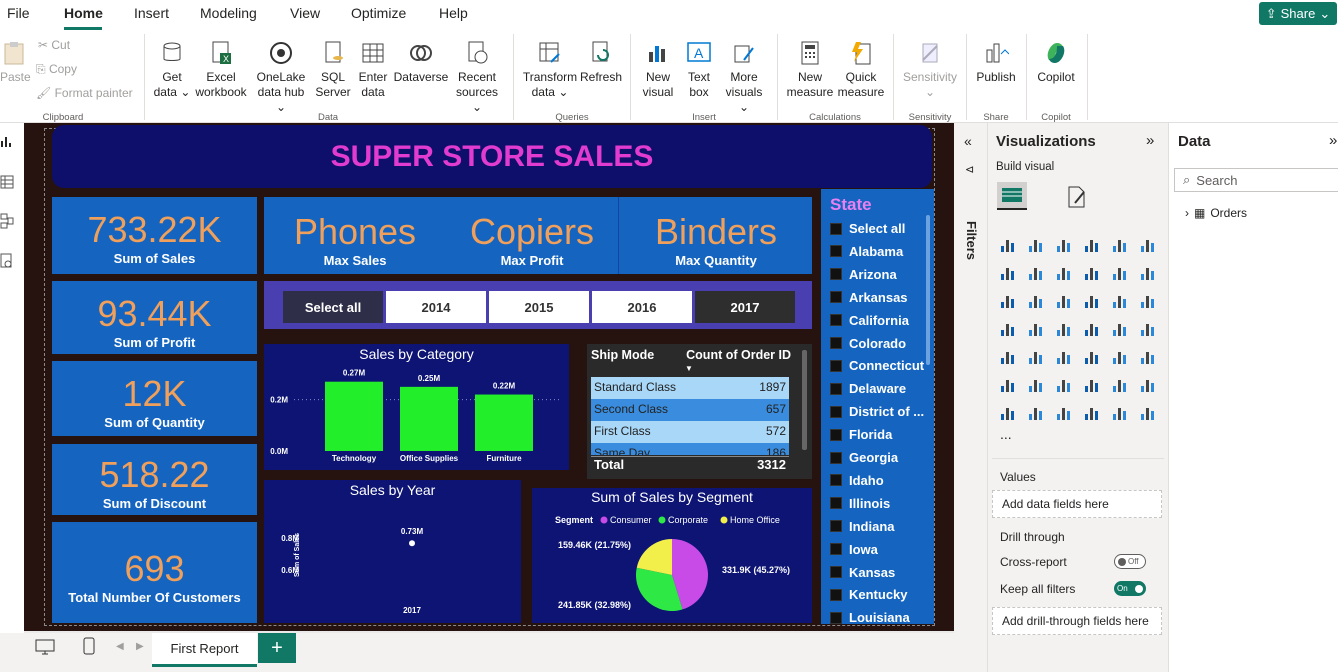 The image size is (1338, 672). Describe the element at coordinates (1148, 301) in the screenshot. I see `donut-icon` at that location.